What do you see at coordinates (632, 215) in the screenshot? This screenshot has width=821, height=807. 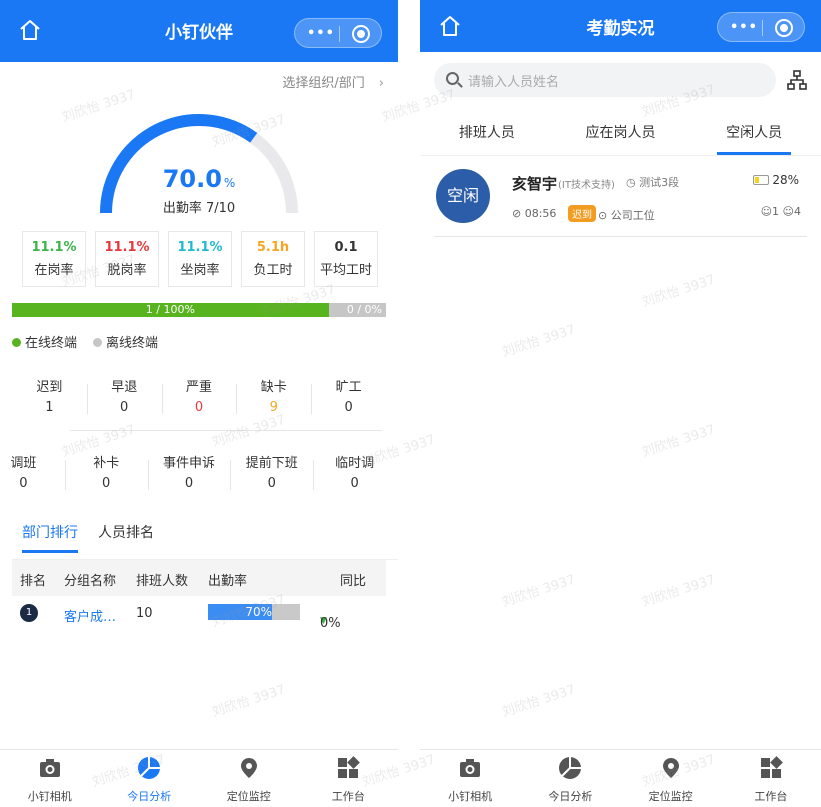 I see `location-name: 公司工位` at bounding box center [632, 215].